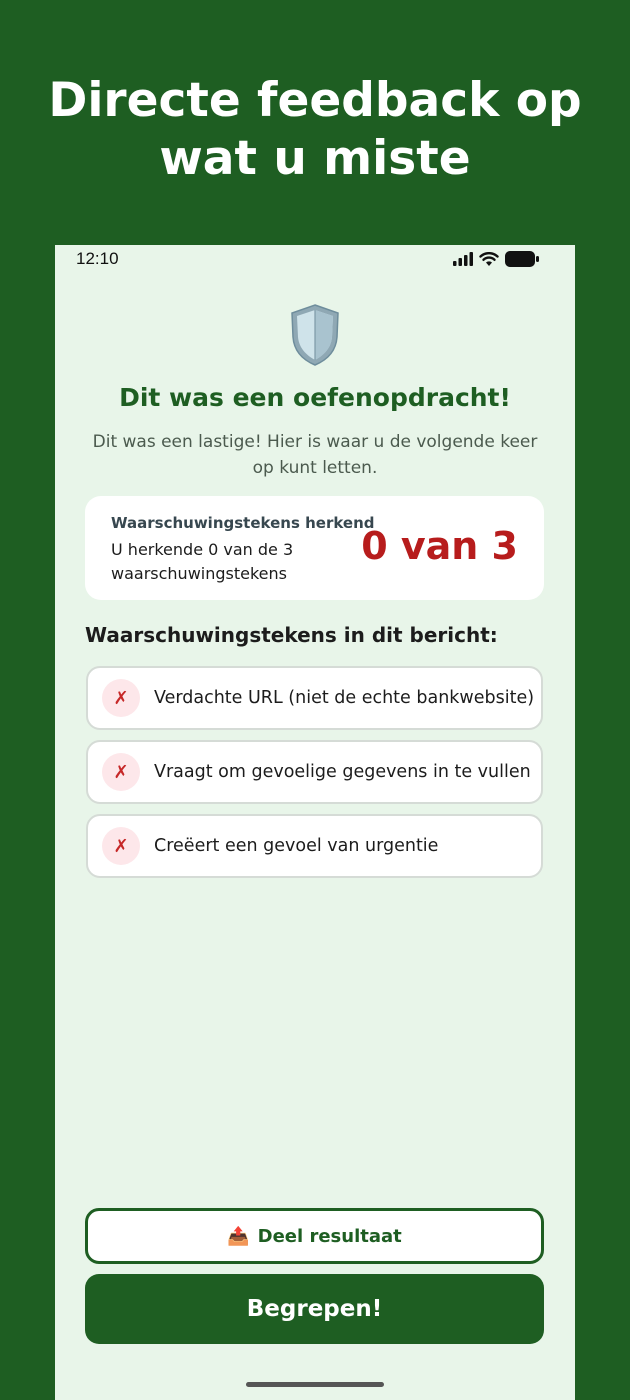 Image resolution: width=630 pixels, height=1400 pixels. Describe the element at coordinates (315, 158) in the screenshot. I see `headline-line-2: wat u miste` at that location.